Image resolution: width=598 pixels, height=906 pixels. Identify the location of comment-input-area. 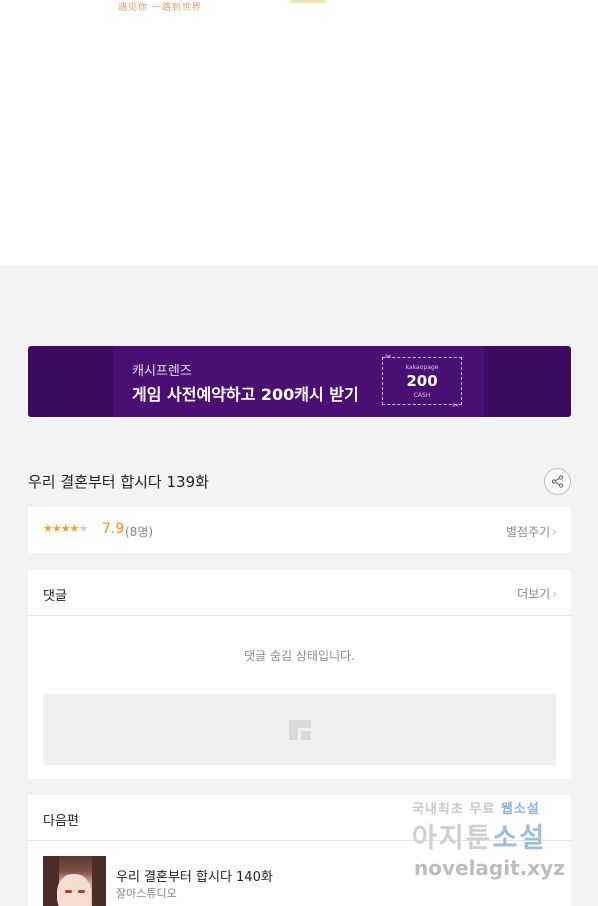
(299, 729).